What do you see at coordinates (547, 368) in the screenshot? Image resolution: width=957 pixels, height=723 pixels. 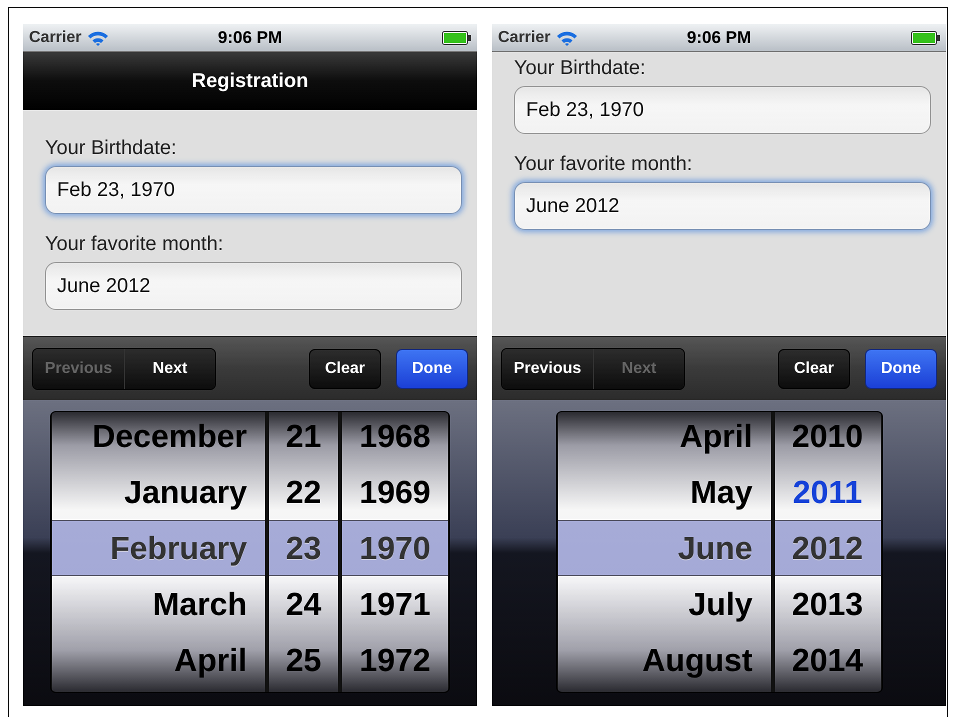 I see `previous-button: Previous` at bounding box center [547, 368].